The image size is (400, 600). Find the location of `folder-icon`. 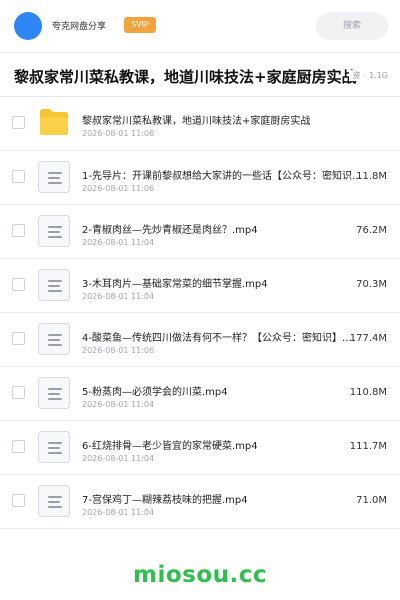

folder-icon is located at coordinates (54, 122).